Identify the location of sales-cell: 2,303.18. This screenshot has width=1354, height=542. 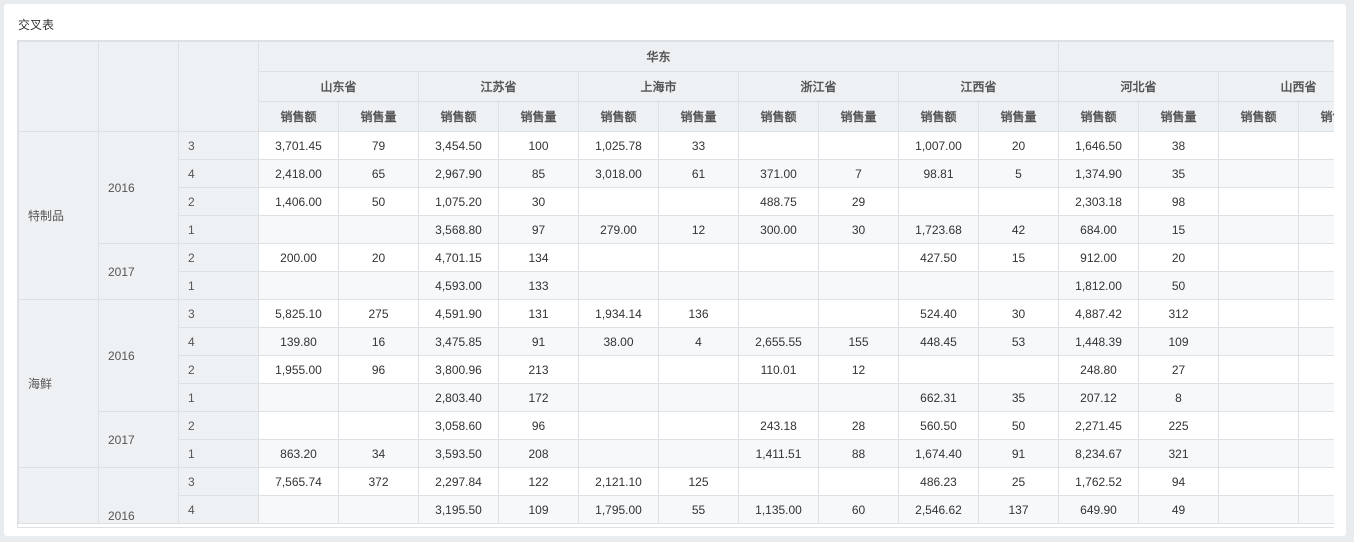
(1099, 201).